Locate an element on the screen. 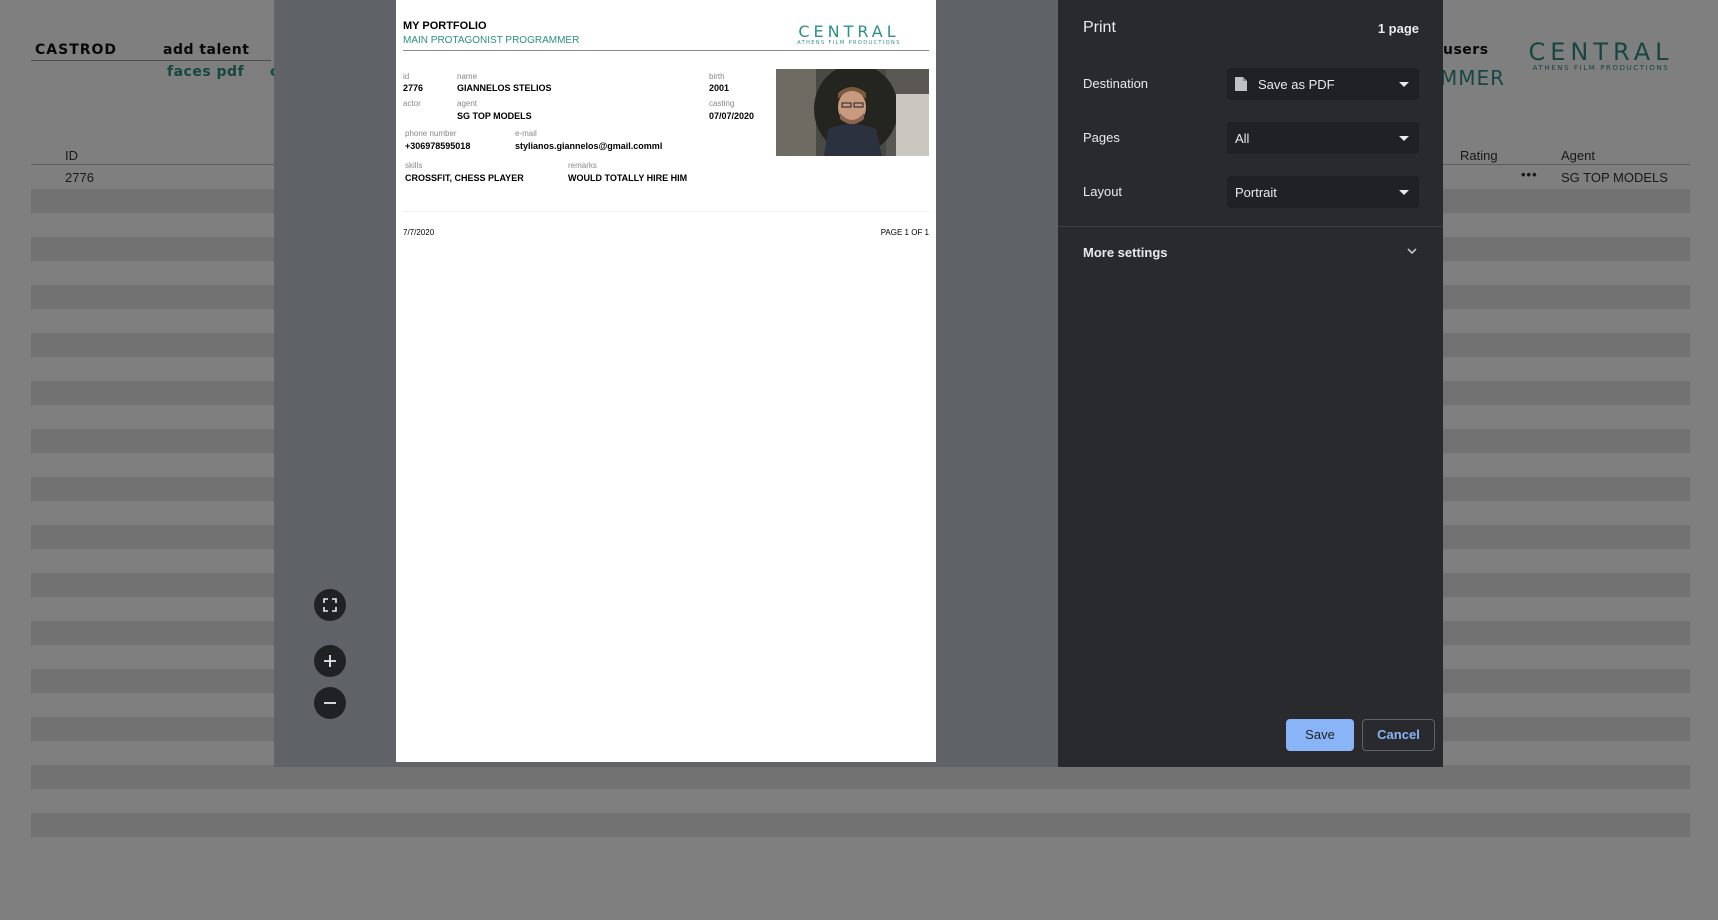 The width and height of the screenshot is (1718, 920). fit-to-page-button is located at coordinates (330, 605).